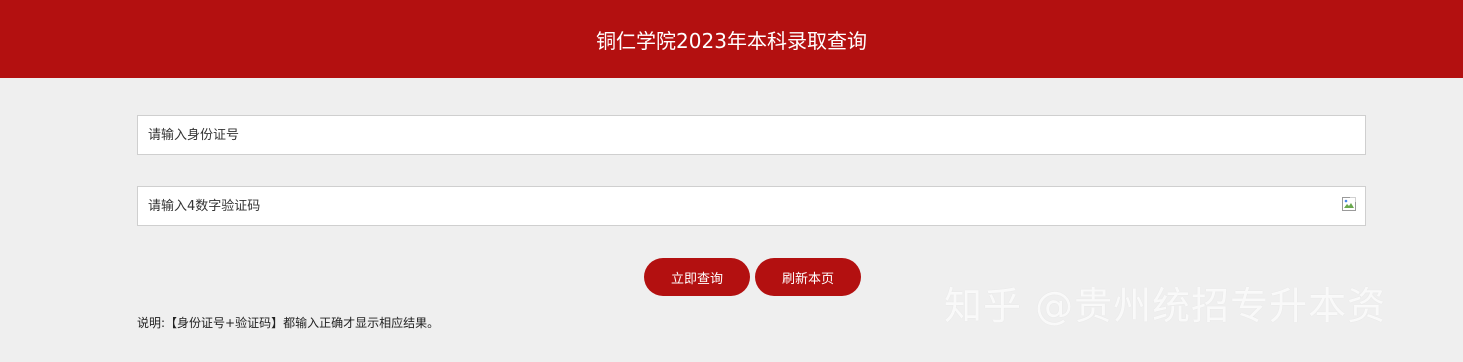 The image size is (1463, 362). Describe the element at coordinates (1349, 204) in the screenshot. I see `broken-image-icon` at that location.